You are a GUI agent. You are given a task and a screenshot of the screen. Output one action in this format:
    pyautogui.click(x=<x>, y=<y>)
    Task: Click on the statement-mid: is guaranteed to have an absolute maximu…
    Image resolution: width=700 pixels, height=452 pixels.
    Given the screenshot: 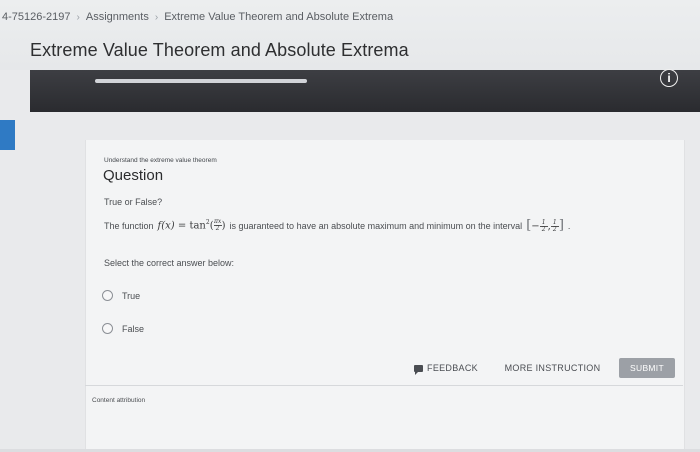 What is the action you would take?
    pyautogui.click(x=376, y=225)
    